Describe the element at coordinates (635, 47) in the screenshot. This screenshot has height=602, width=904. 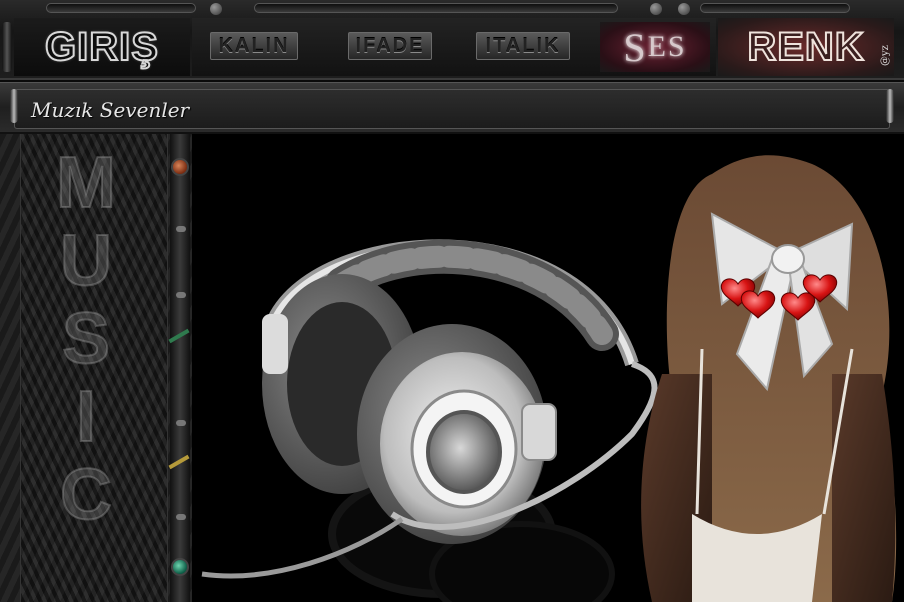
I see `sound-button-initial: S` at that location.